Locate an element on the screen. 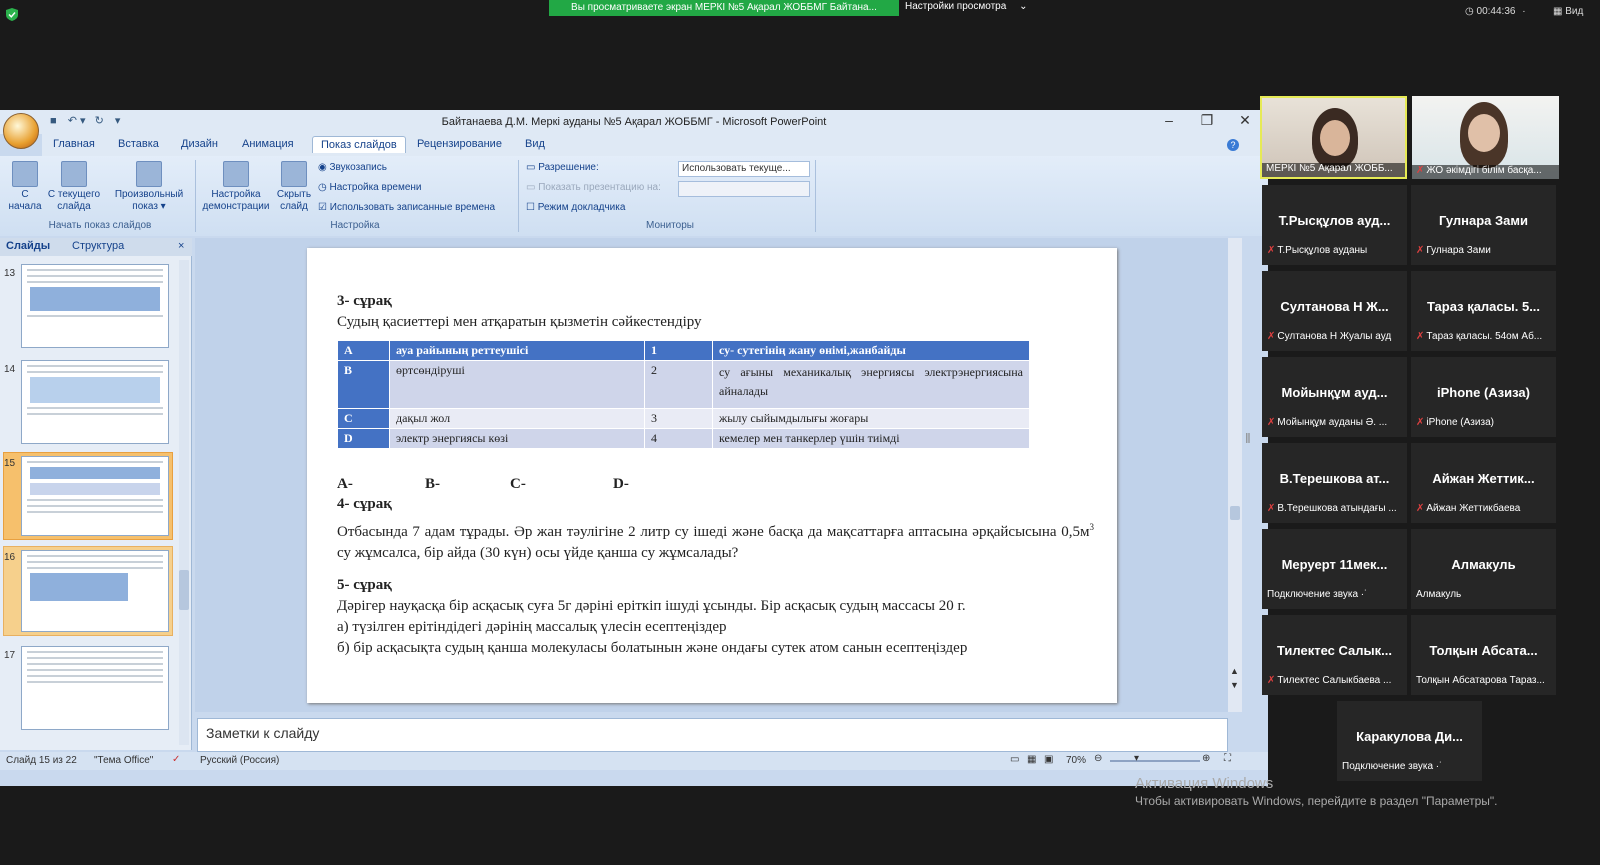 The height and width of the screenshot is (865, 1600). participant-label: ✗ iPhone (Азиза) is located at coordinates (1485, 422).